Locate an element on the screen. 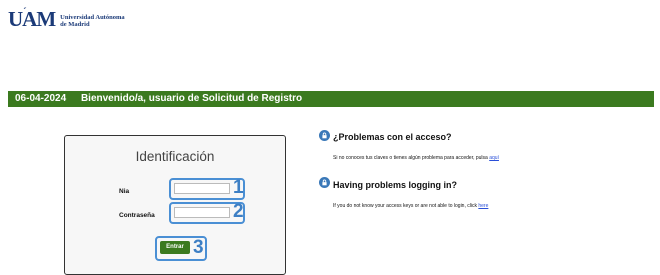 The width and height of the screenshot is (660, 275). annotation-number-2: 2 is located at coordinates (238, 211).